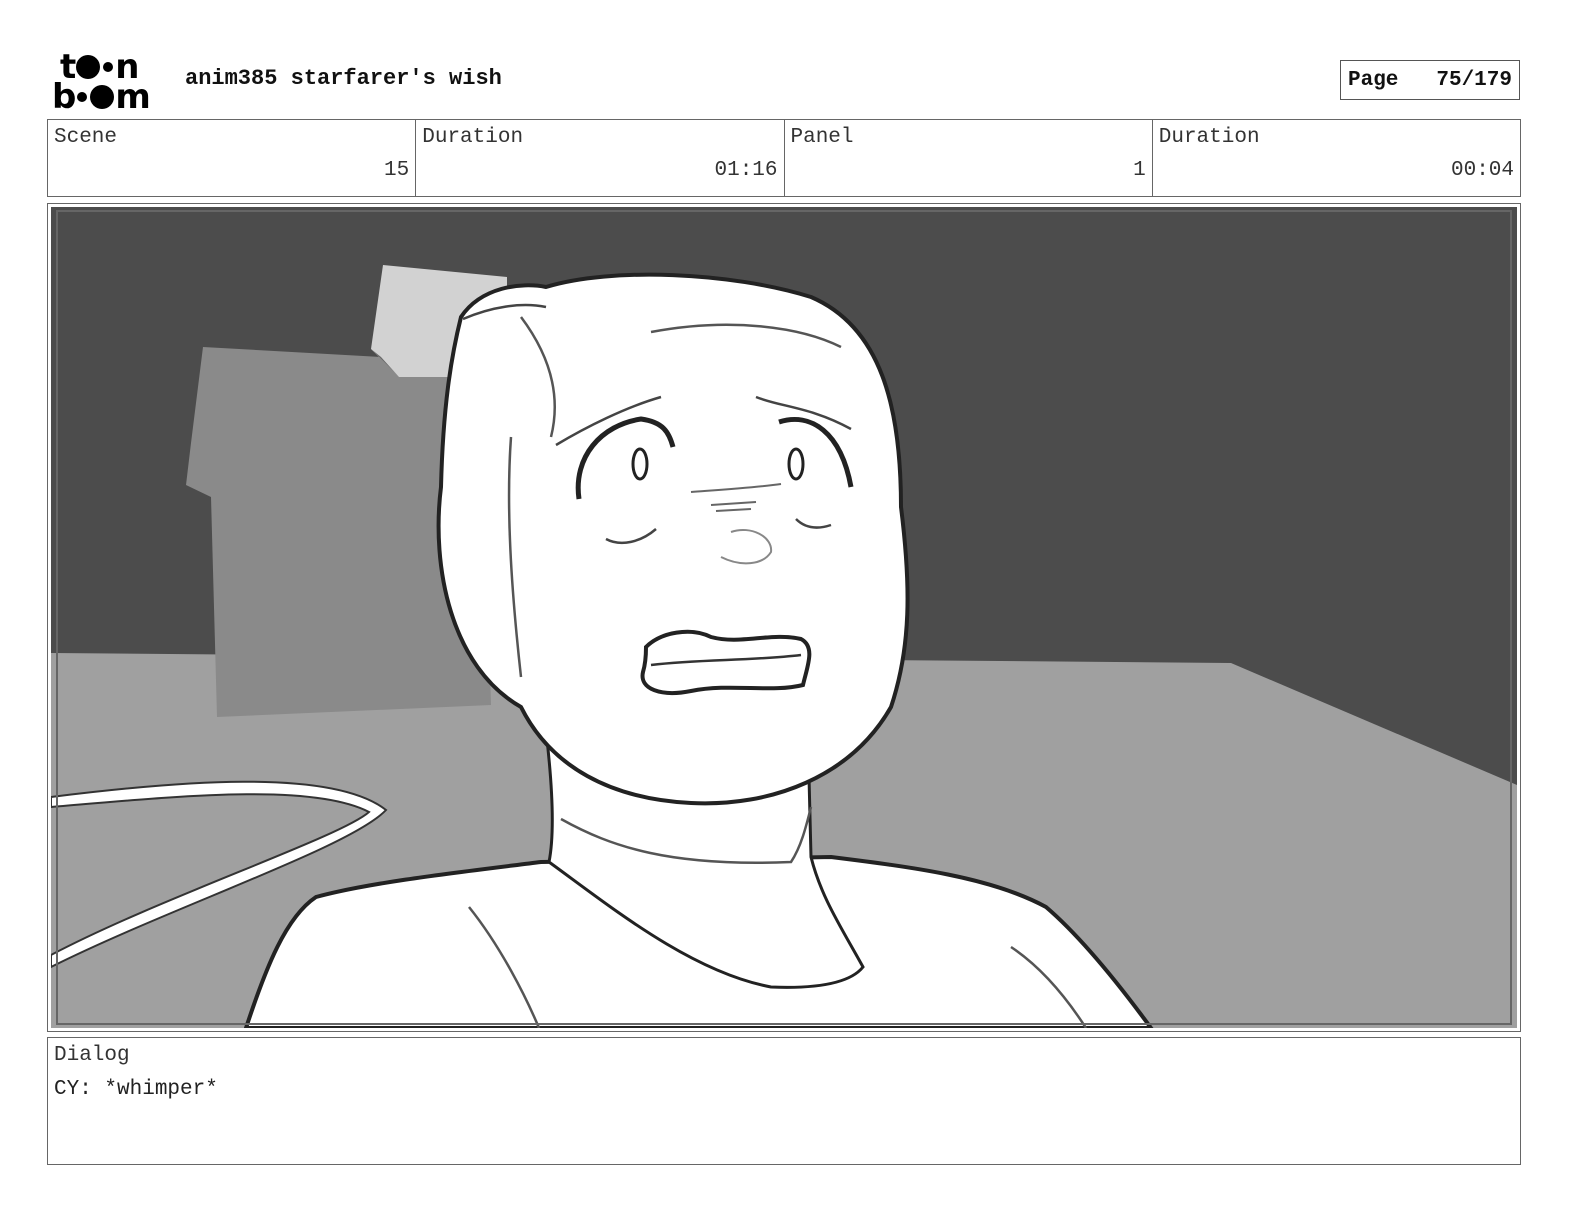 Image resolution: width=1584 pixels, height=1224 pixels. I want to click on dialog-text: CY: *whimper*, so click(136, 1089).